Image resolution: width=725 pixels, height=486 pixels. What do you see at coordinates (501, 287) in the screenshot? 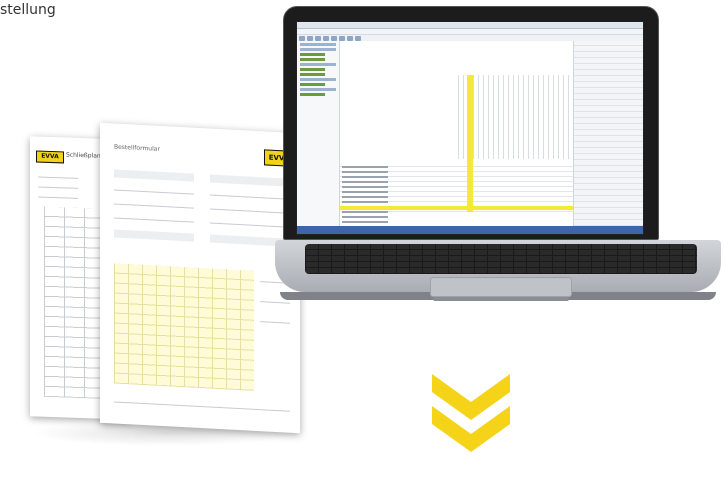
I see `laptop-trackpad` at bounding box center [501, 287].